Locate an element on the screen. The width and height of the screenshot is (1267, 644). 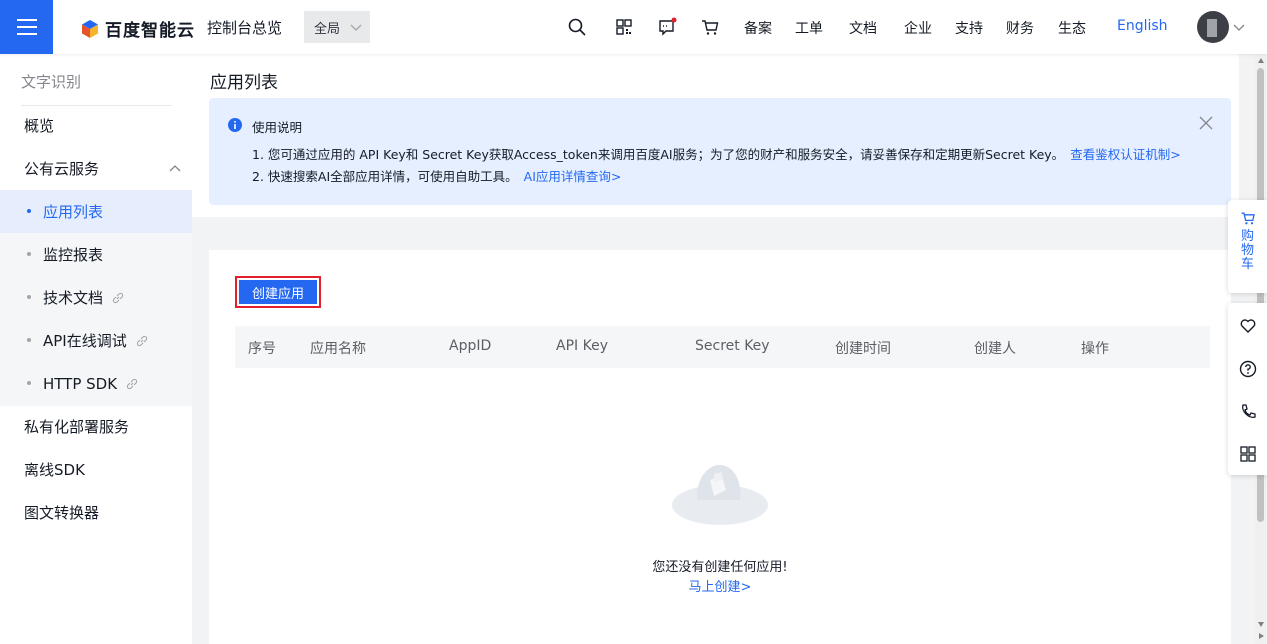
column-header: 序号 is located at coordinates (262, 349).